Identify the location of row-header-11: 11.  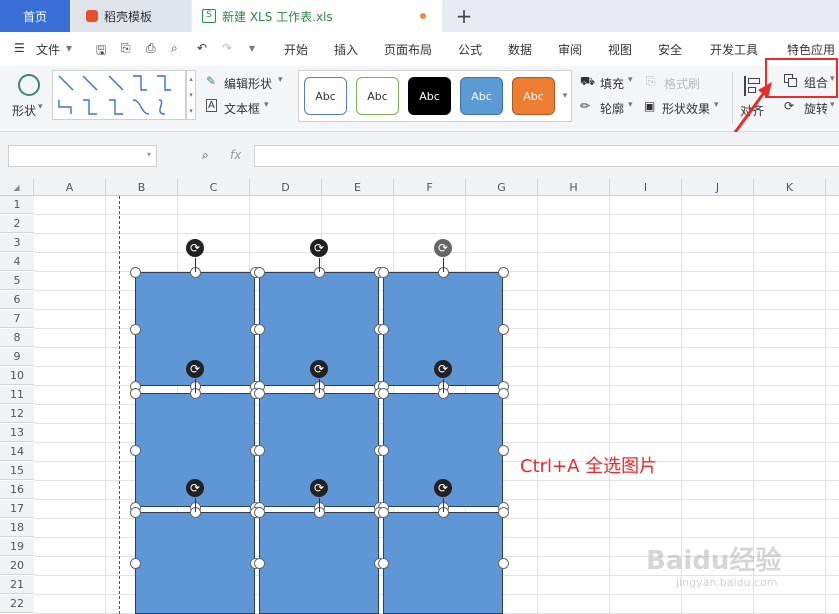
(17, 395).